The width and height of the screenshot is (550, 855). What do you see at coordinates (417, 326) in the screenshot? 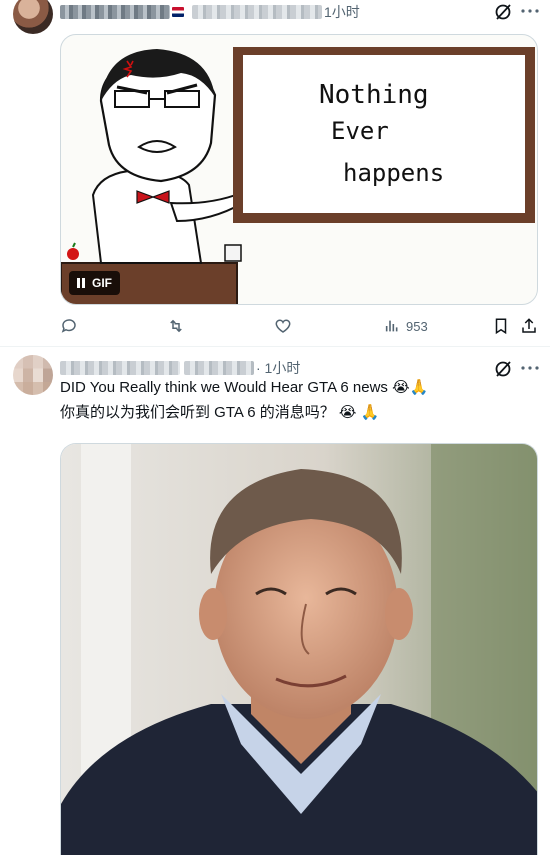
I see `views-count: 953` at bounding box center [417, 326].